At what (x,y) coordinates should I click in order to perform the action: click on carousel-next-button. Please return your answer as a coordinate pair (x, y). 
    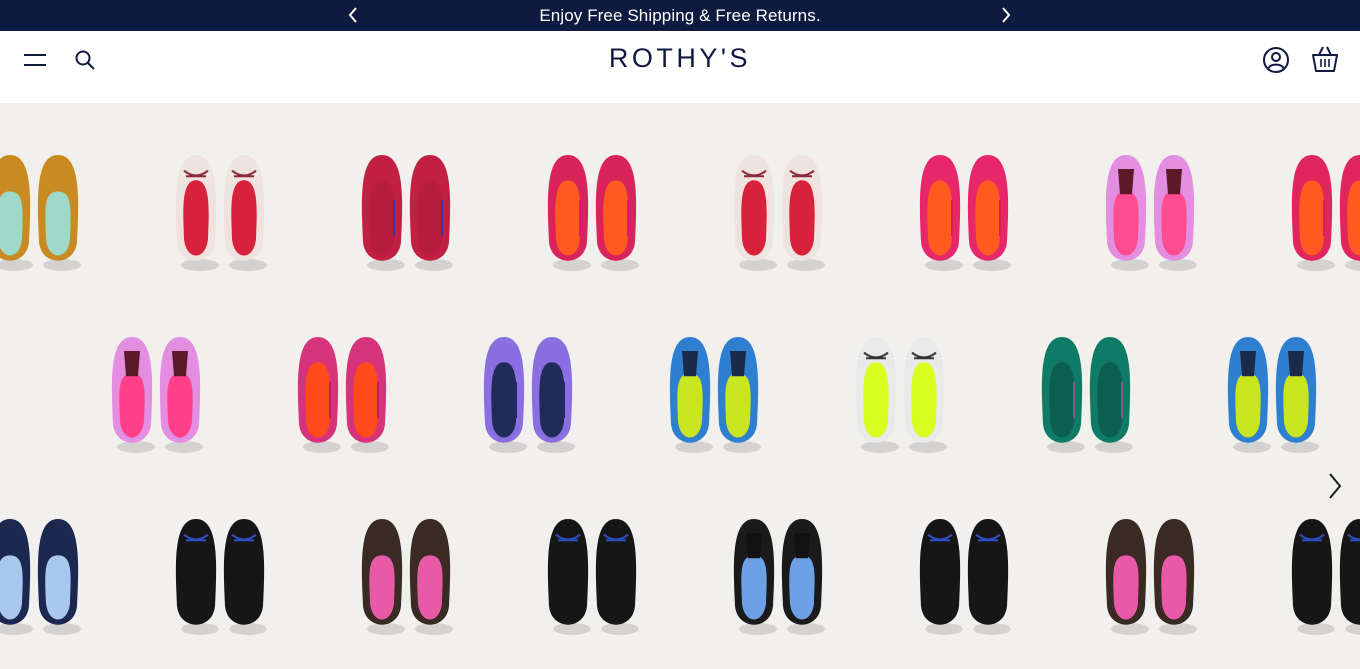
    Looking at the image, I should click on (1335, 486).